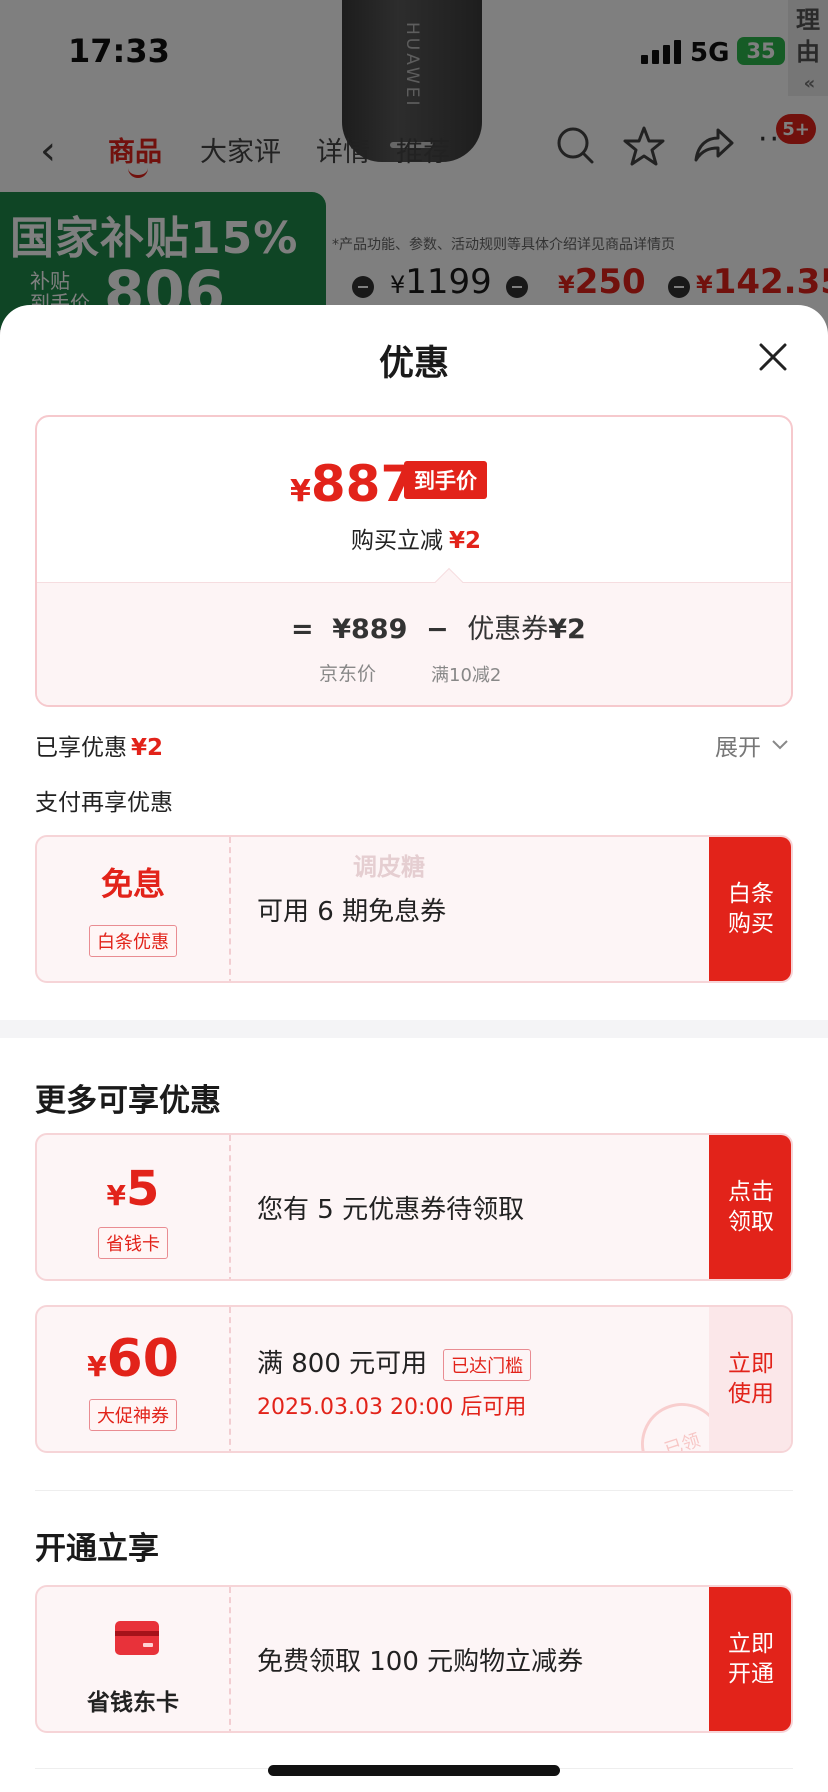 The image size is (828, 1792). What do you see at coordinates (752, 745) in the screenshot?
I see `expand-button: 展开` at bounding box center [752, 745].